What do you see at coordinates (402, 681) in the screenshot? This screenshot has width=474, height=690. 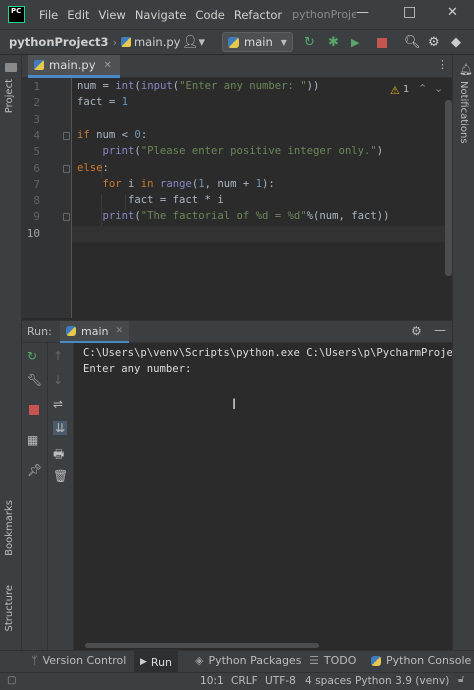 I see `python-interpreter: Python 3.9 (venv)` at bounding box center [402, 681].